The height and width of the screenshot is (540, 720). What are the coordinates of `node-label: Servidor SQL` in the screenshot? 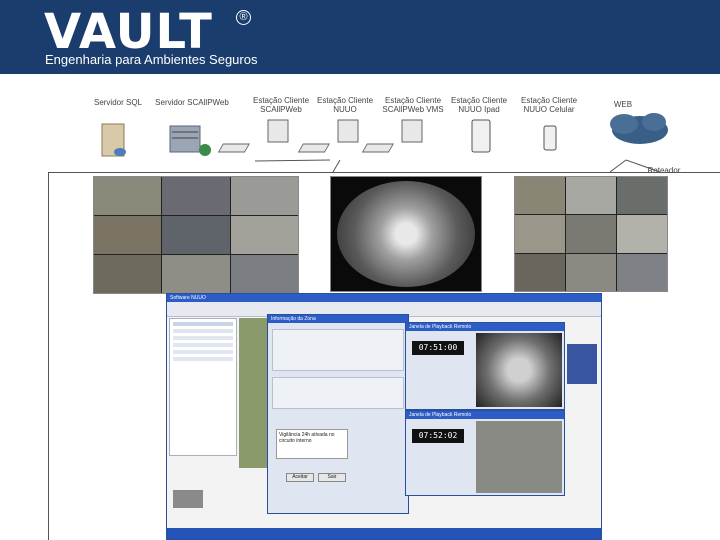 It's located at (118, 102).